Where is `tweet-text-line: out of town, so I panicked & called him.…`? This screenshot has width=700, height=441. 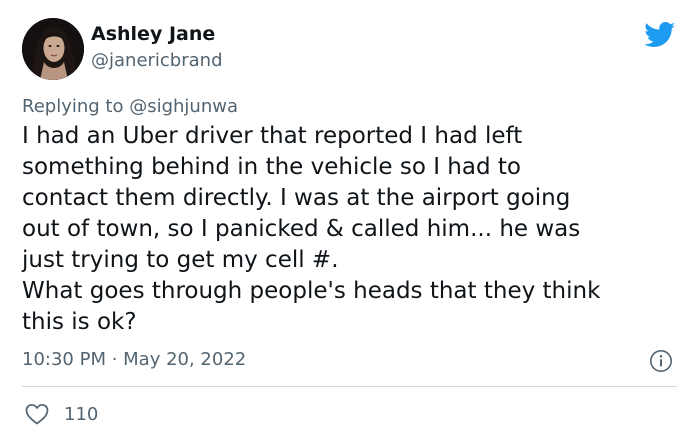
tweet-text-line: out of town, so I panicked & called him.… is located at coordinates (301, 229).